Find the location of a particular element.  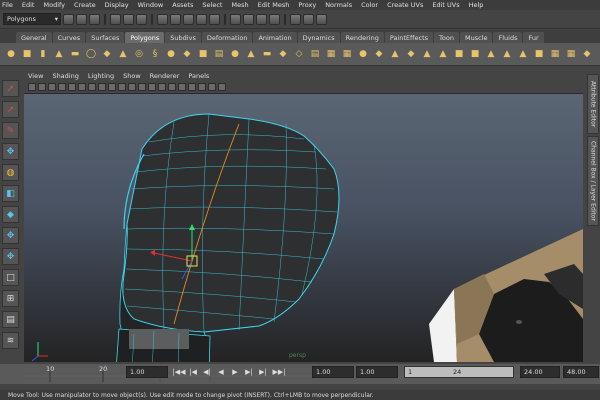

lasso-tool-icon: ➚ is located at coordinates (10, 109).